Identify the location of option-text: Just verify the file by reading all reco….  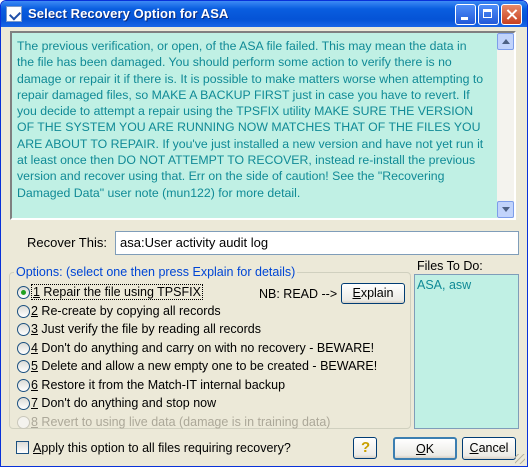
(149, 329).